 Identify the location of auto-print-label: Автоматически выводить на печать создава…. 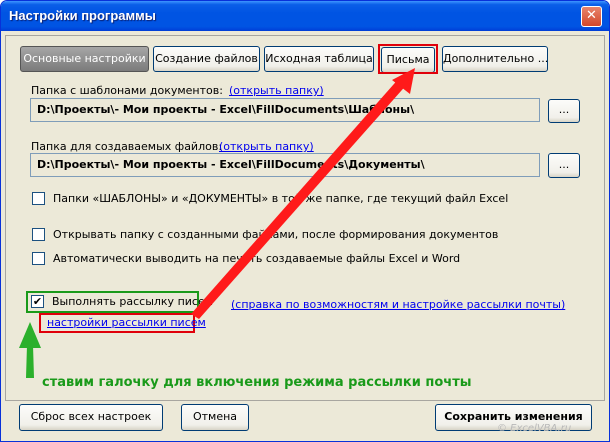
(257, 258).